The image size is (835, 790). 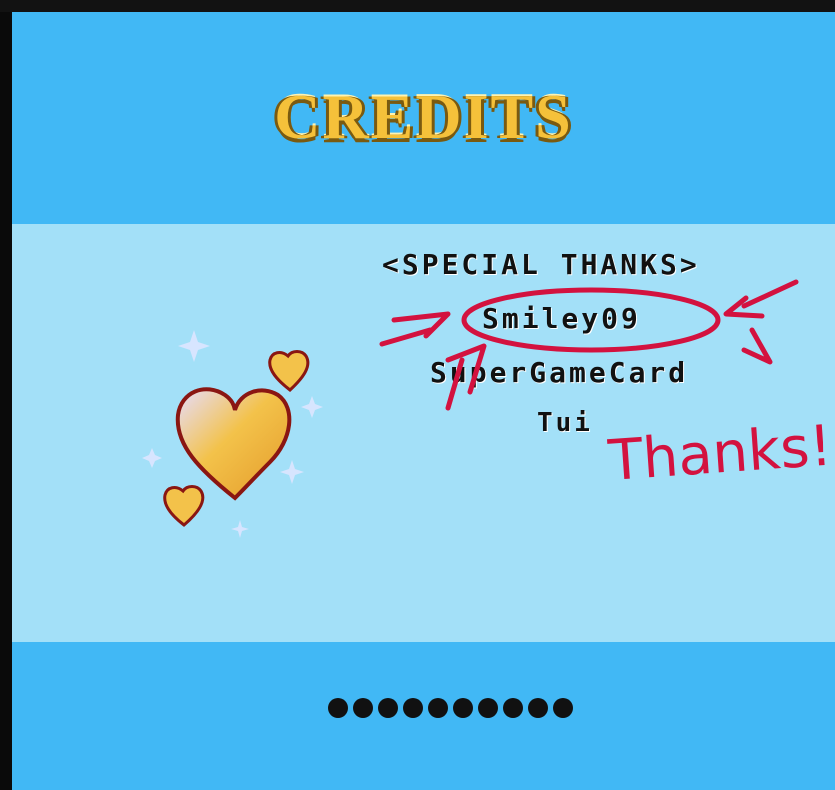 What do you see at coordinates (719, 454) in the screenshot?
I see `thanks-annotation: Thanks!` at bounding box center [719, 454].